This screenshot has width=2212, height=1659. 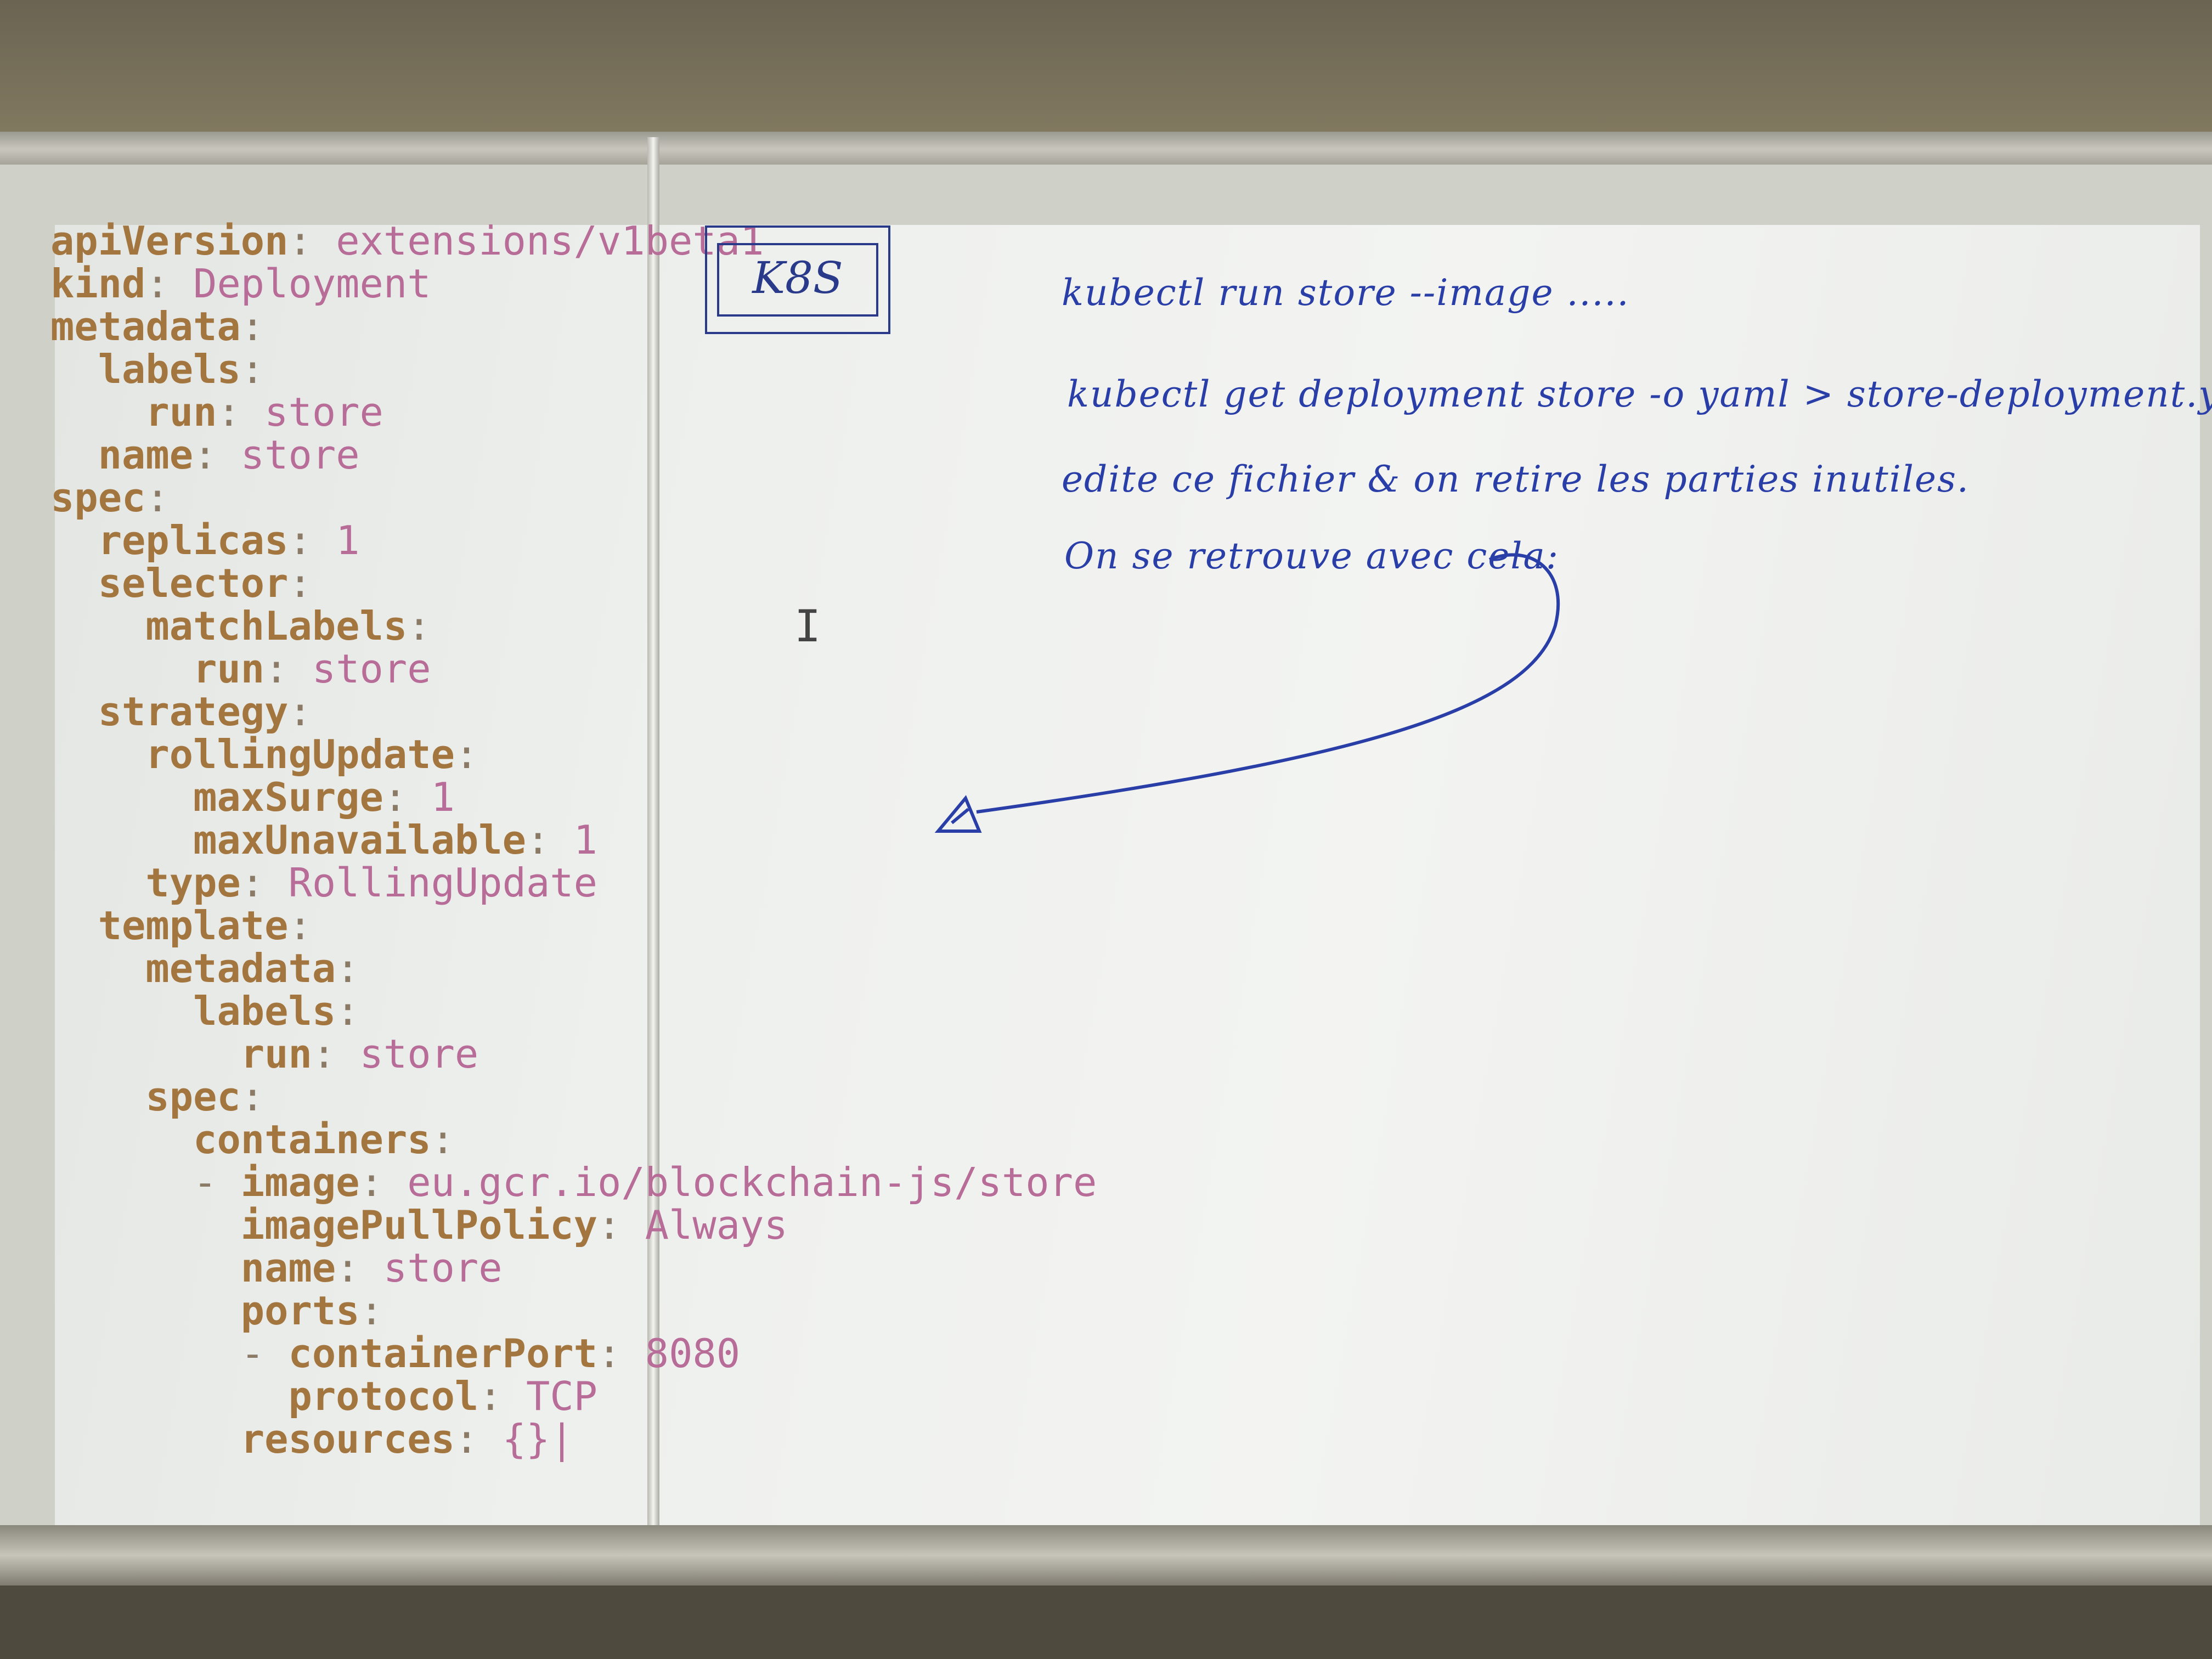 What do you see at coordinates (807, 627) in the screenshot?
I see `text-cursor-icon: I` at bounding box center [807, 627].